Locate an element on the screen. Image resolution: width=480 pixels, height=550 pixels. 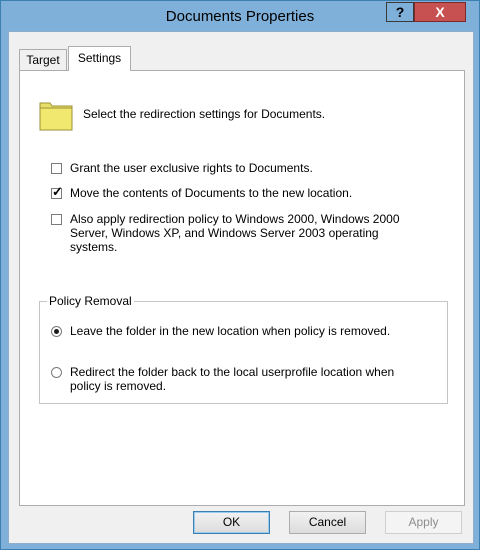
close-button: X is located at coordinates (440, 12).